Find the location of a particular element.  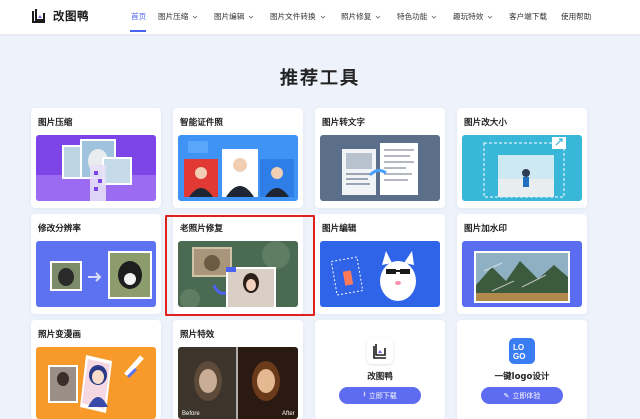

nav-help: 使用帮助 is located at coordinates (576, 16).